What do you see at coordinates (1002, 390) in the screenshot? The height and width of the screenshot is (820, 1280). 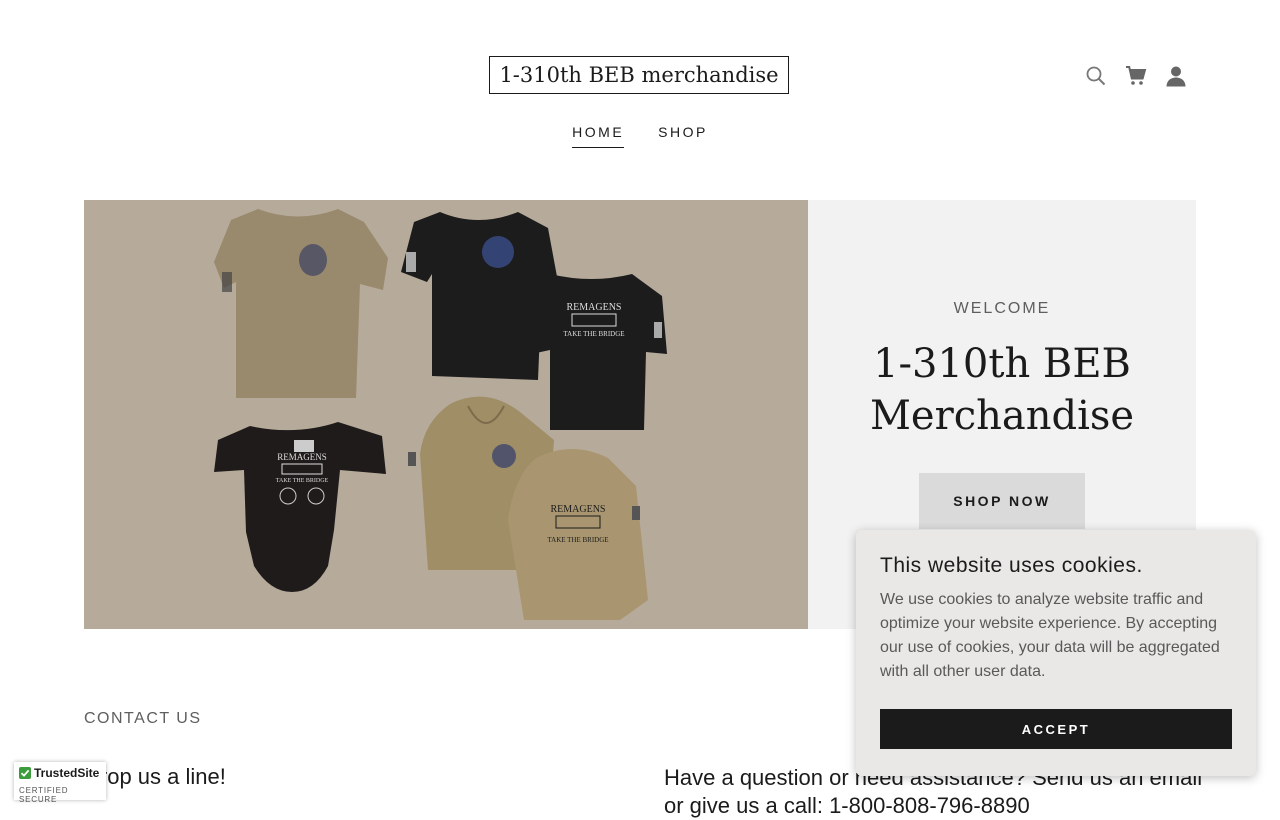 I see `hero-title: 1-310th BEB Merchandise` at bounding box center [1002, 390].